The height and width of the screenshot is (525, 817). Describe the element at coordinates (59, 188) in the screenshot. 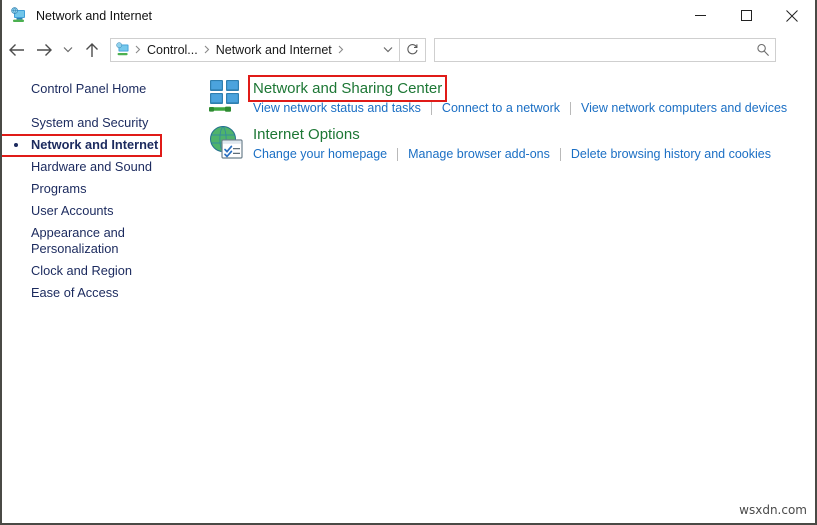

I see `sidebar-item-label: Programs` at that location.